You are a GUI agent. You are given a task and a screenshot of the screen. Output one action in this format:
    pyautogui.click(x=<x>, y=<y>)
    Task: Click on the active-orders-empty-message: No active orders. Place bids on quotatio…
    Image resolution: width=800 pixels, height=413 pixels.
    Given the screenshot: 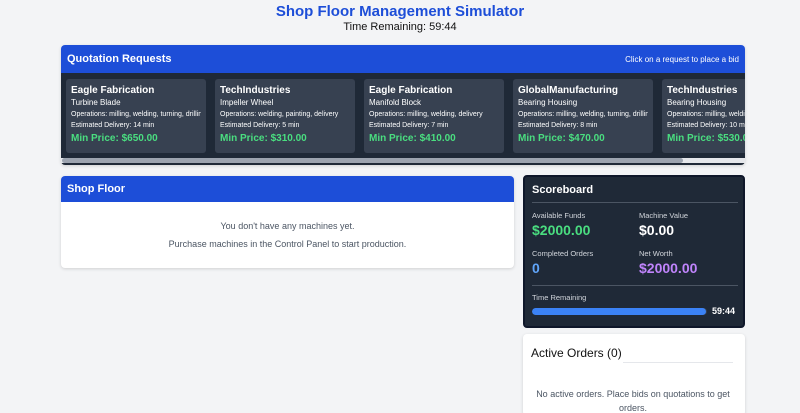 What is the action you would take?
    pyautogui.click(x=633, y=401)
    